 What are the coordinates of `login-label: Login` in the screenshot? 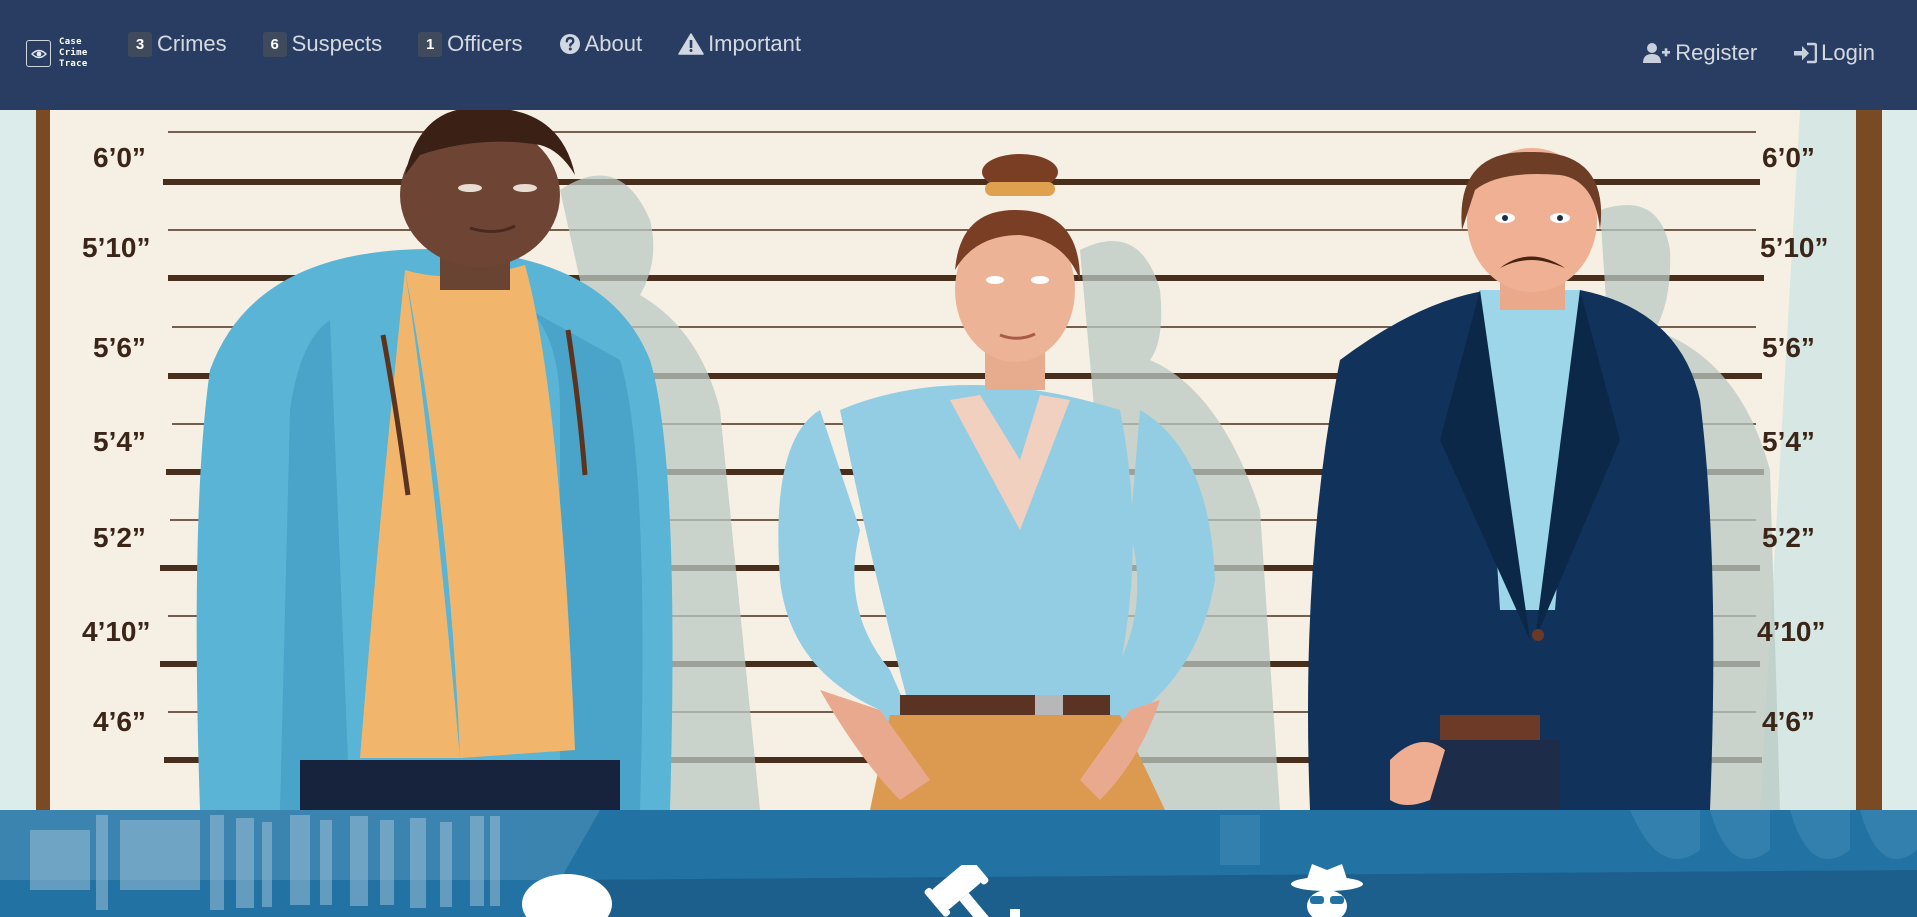 It's located at (1848, 52).